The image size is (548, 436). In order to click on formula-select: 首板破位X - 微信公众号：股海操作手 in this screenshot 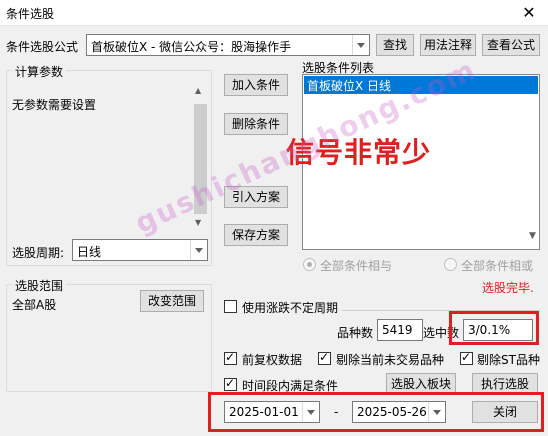, I will do `click(228, 45)`.